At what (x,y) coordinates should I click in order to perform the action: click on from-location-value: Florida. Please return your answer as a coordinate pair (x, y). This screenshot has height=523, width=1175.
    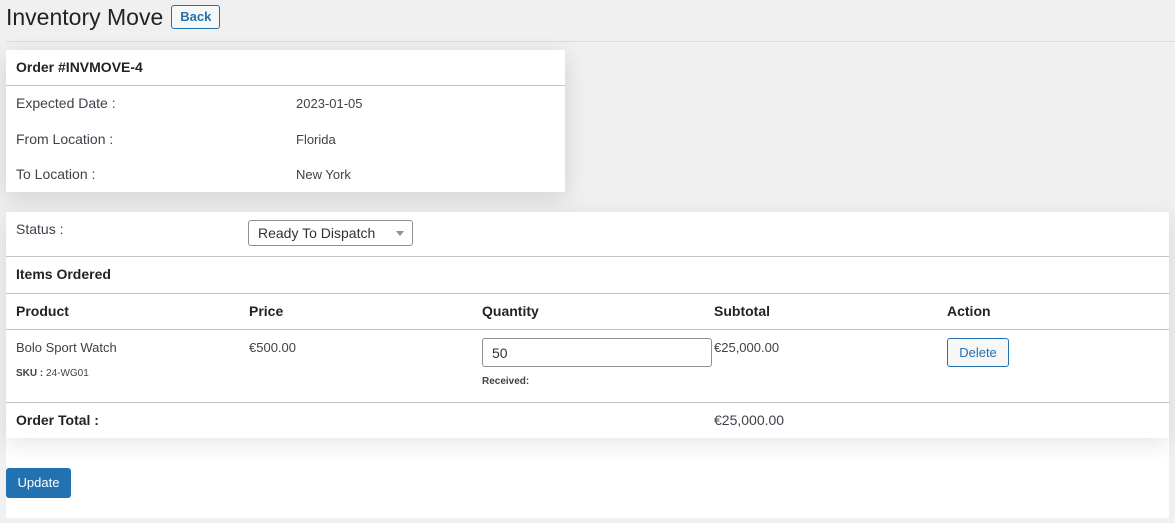
    Looking at the image, I should click on (316, 139).